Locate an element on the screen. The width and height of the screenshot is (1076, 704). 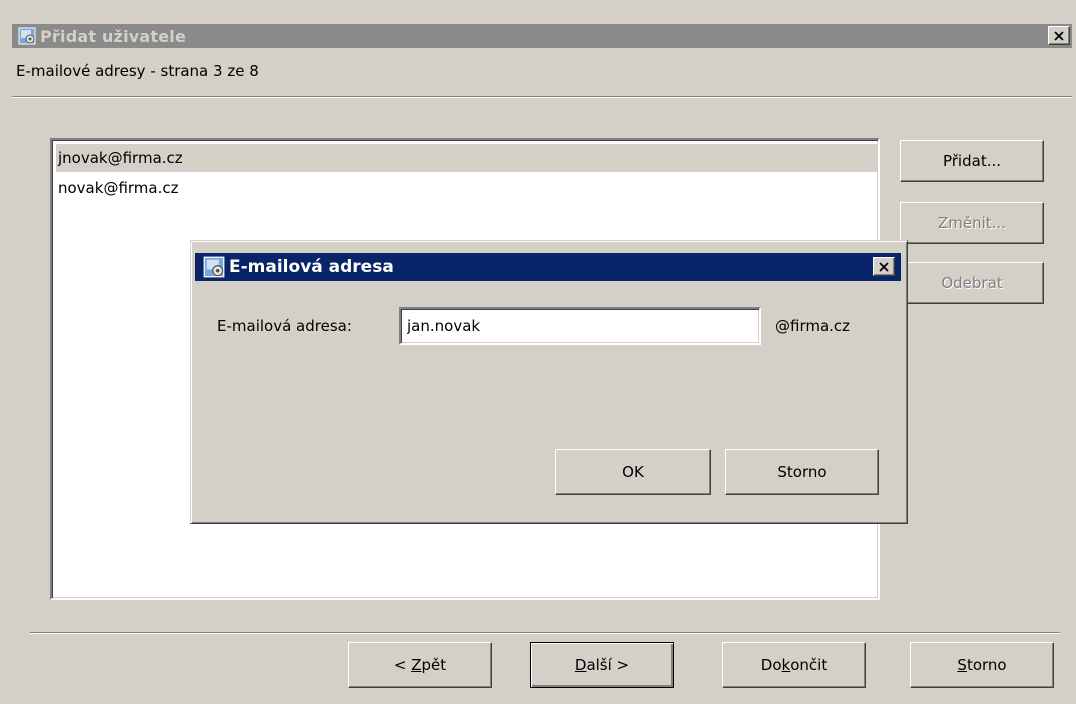
dialog-title: E-mailová adresa is located at coordinates (311, 267).